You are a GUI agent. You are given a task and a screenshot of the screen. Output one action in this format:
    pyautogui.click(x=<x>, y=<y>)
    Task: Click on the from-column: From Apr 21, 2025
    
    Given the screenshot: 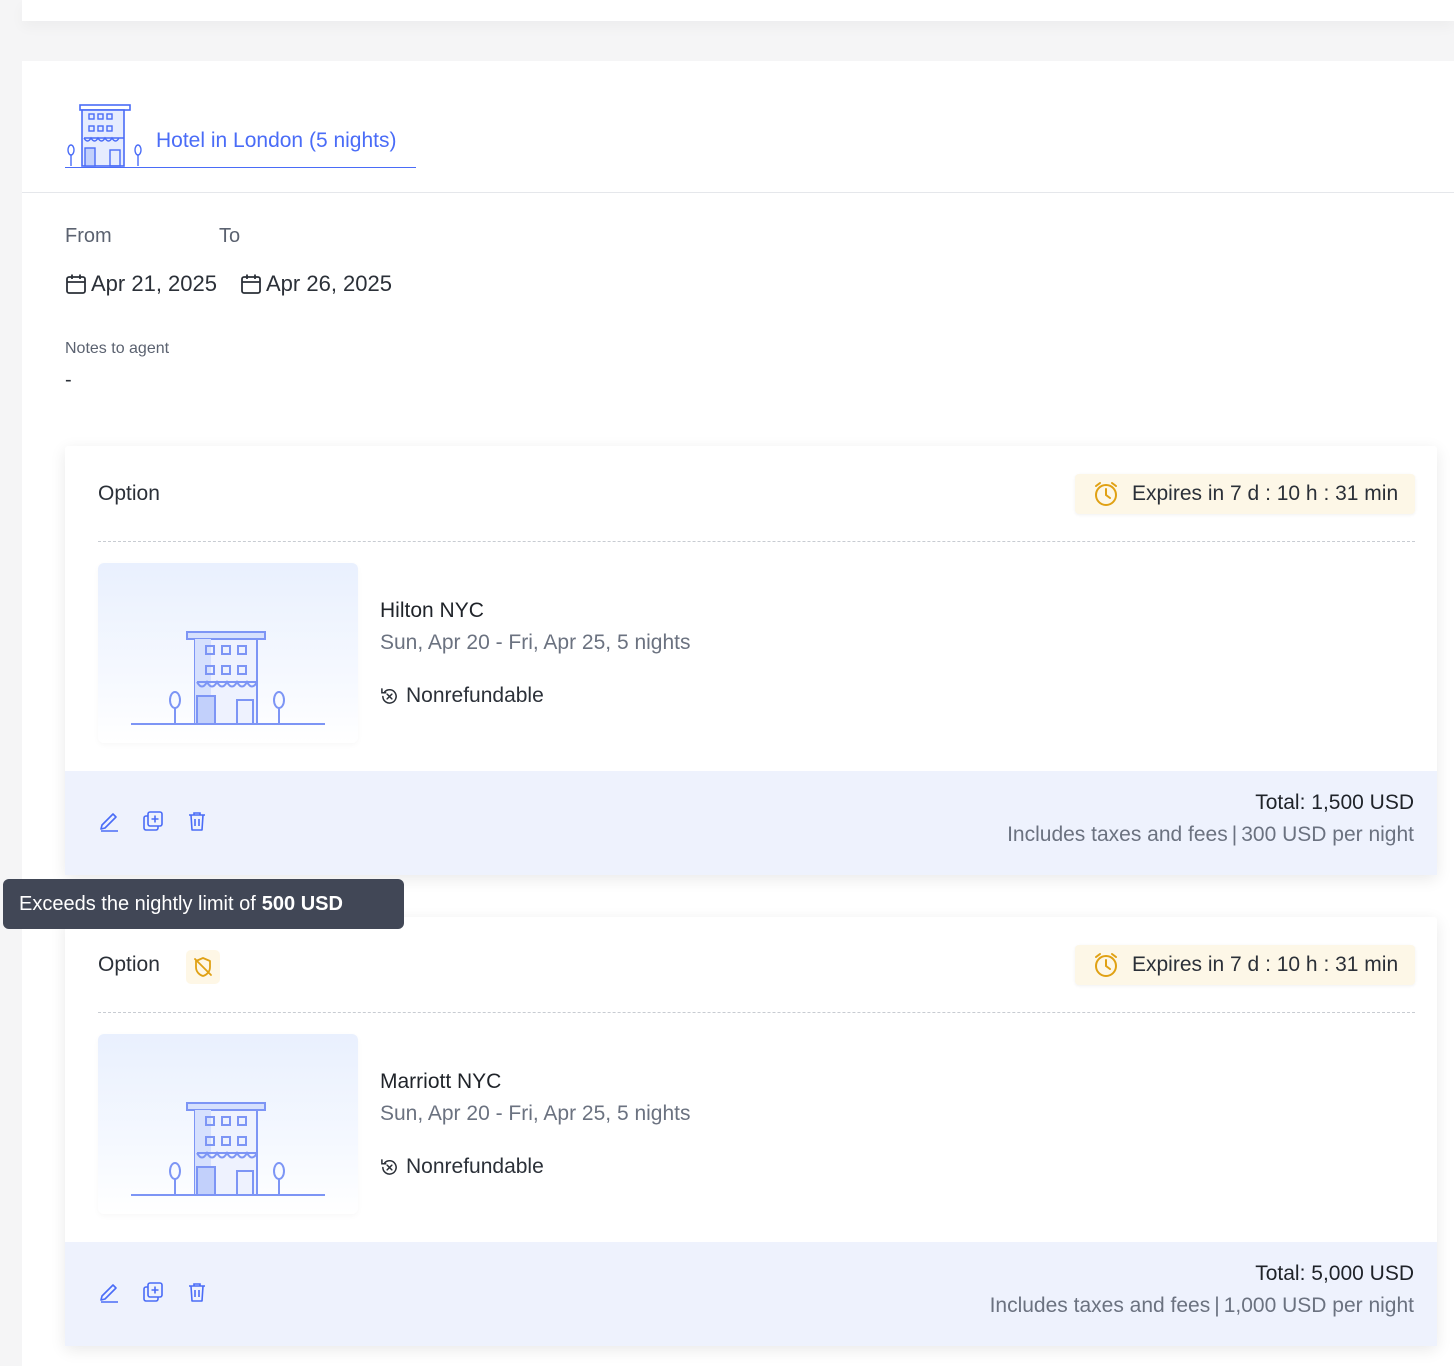 What is the action you would take?
    pyautogui.click(x=141, y=260)
    